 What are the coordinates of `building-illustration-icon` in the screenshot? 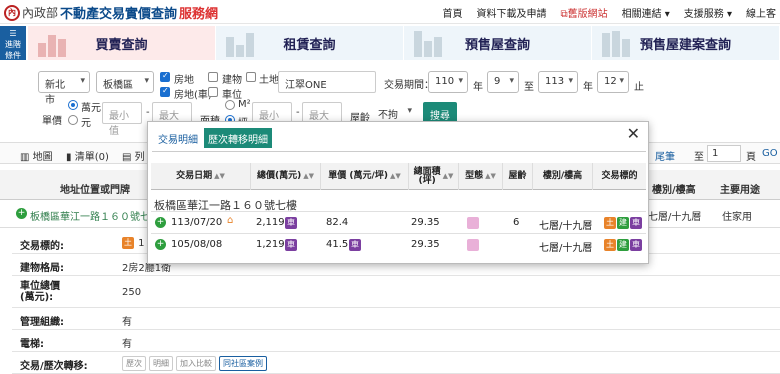 It's located at (246, 43).